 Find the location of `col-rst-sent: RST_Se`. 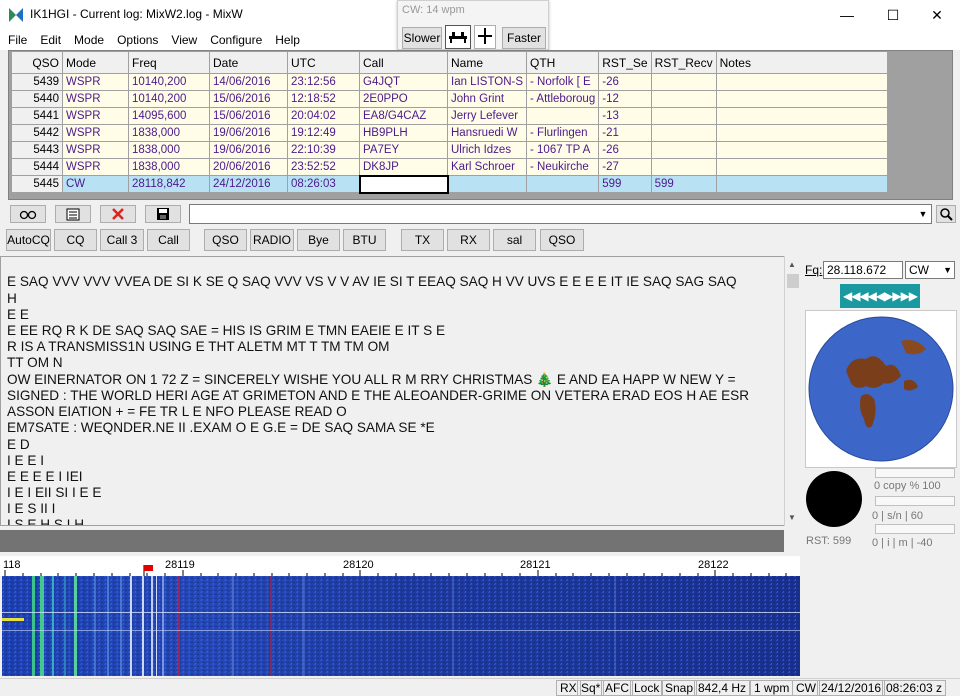

col-rst-sent: RST_Se is located at coordinates (625, 62).